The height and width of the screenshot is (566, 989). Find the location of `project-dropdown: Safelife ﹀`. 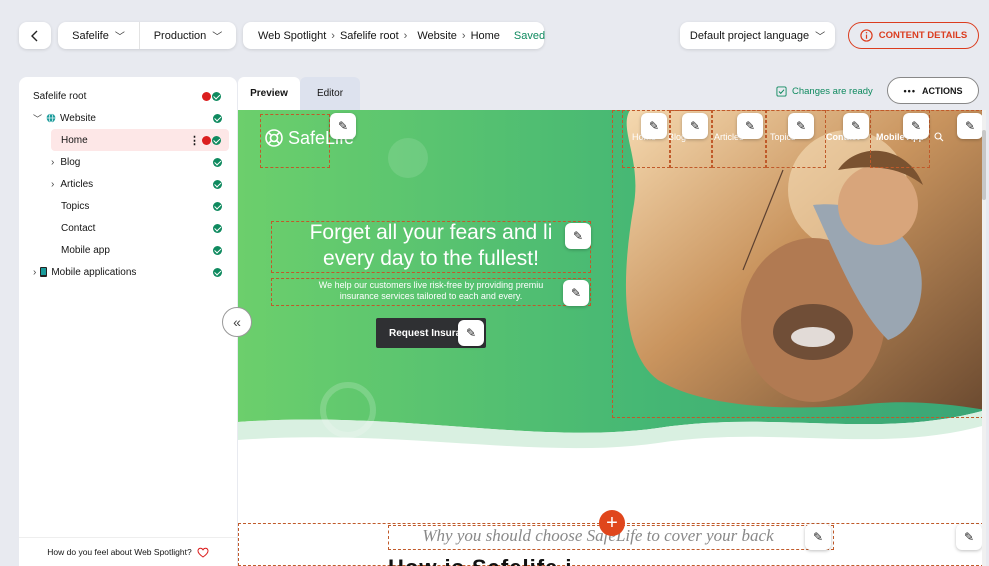

project-dropdown: Safelife ﹀ is located at coordinates (99, 35).